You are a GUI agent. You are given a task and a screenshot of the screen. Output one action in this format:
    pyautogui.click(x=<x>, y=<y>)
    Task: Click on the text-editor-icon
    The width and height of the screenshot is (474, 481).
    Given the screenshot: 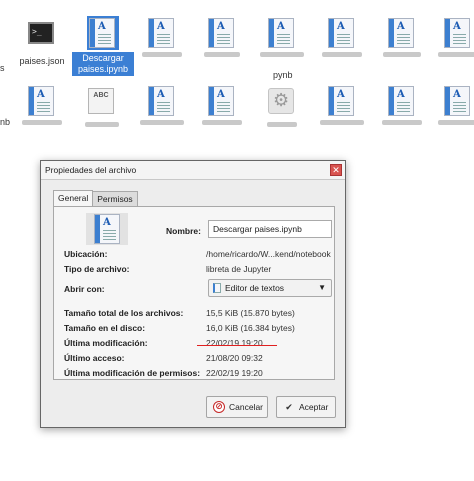 What is the action you would take?
    pyautogui.click(x=217, y=288)
    